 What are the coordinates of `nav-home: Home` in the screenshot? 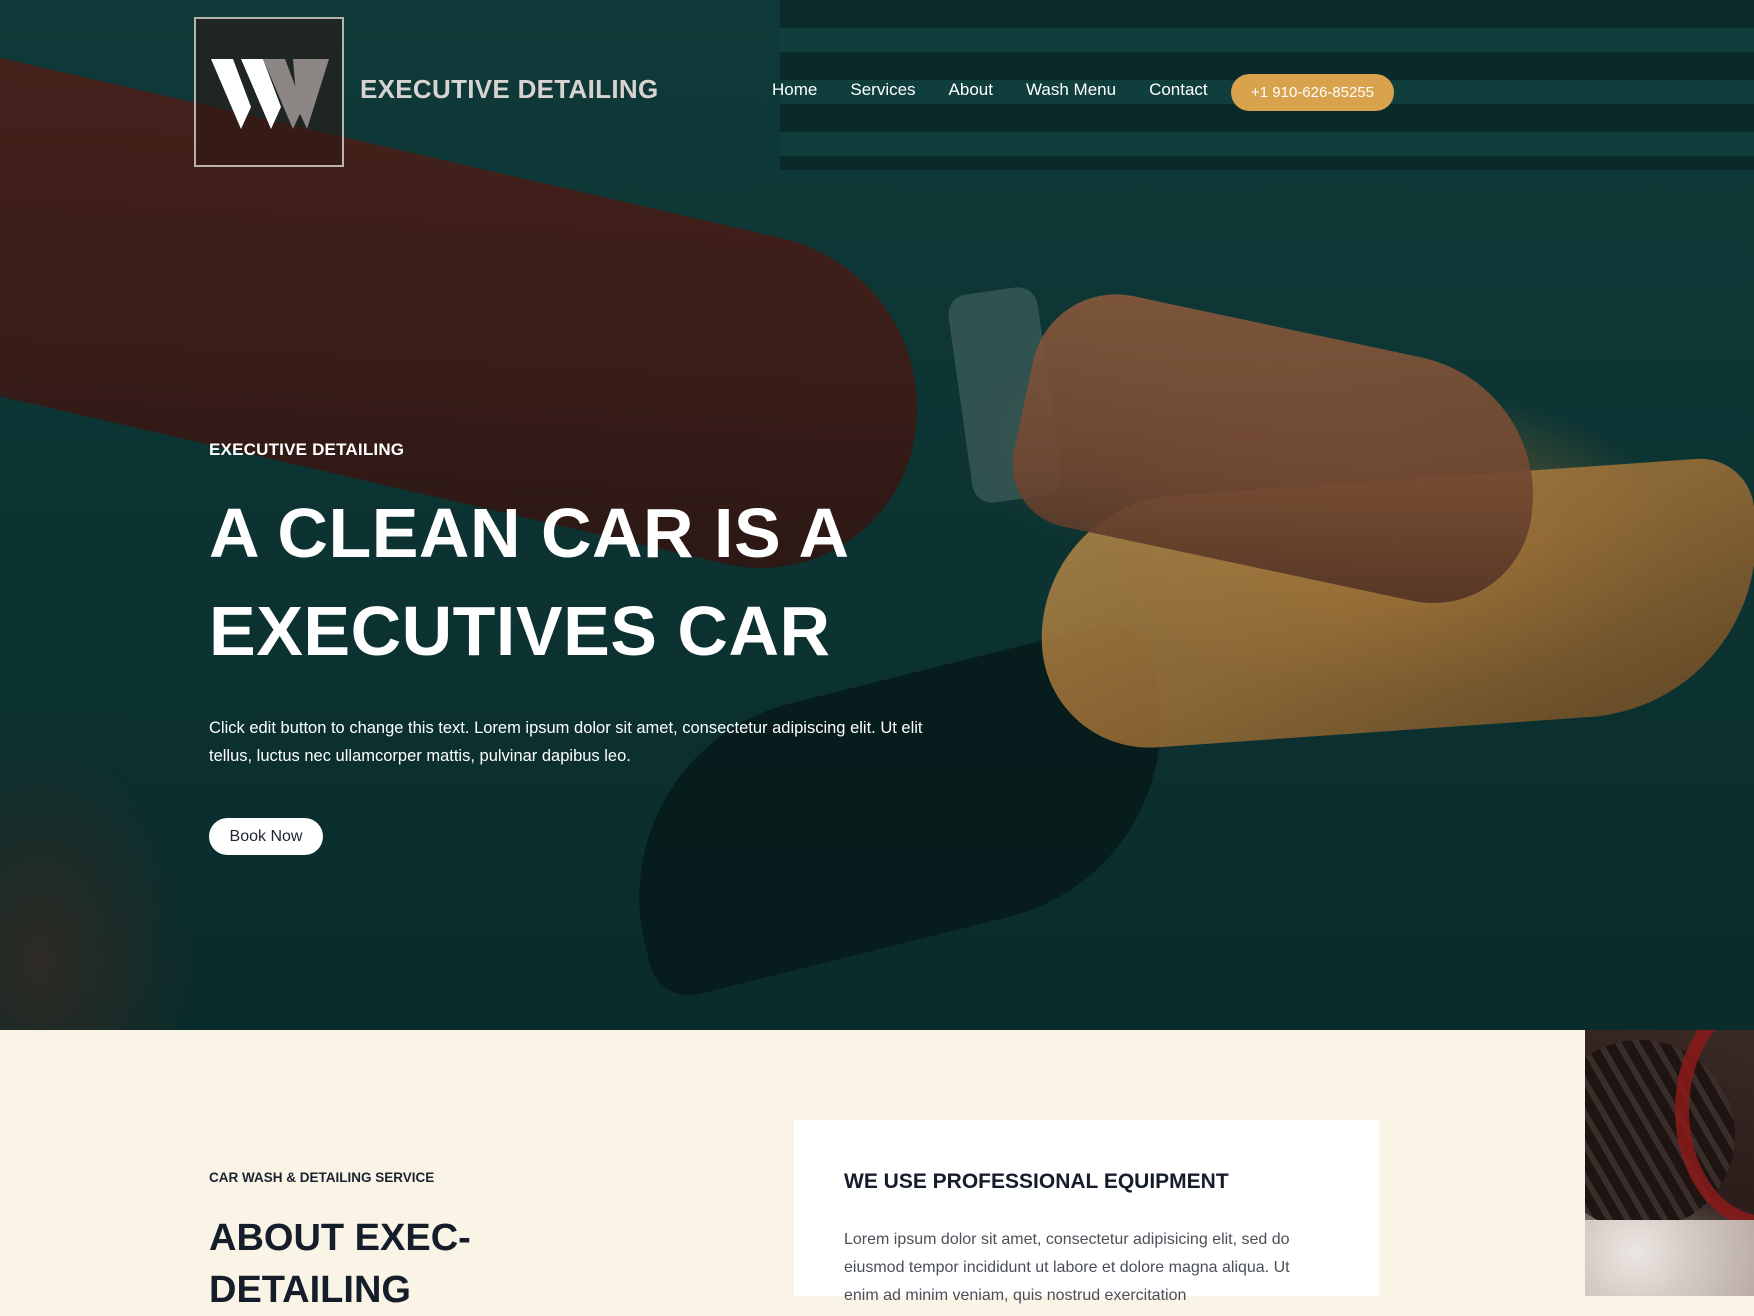 It's located at (794, 90).